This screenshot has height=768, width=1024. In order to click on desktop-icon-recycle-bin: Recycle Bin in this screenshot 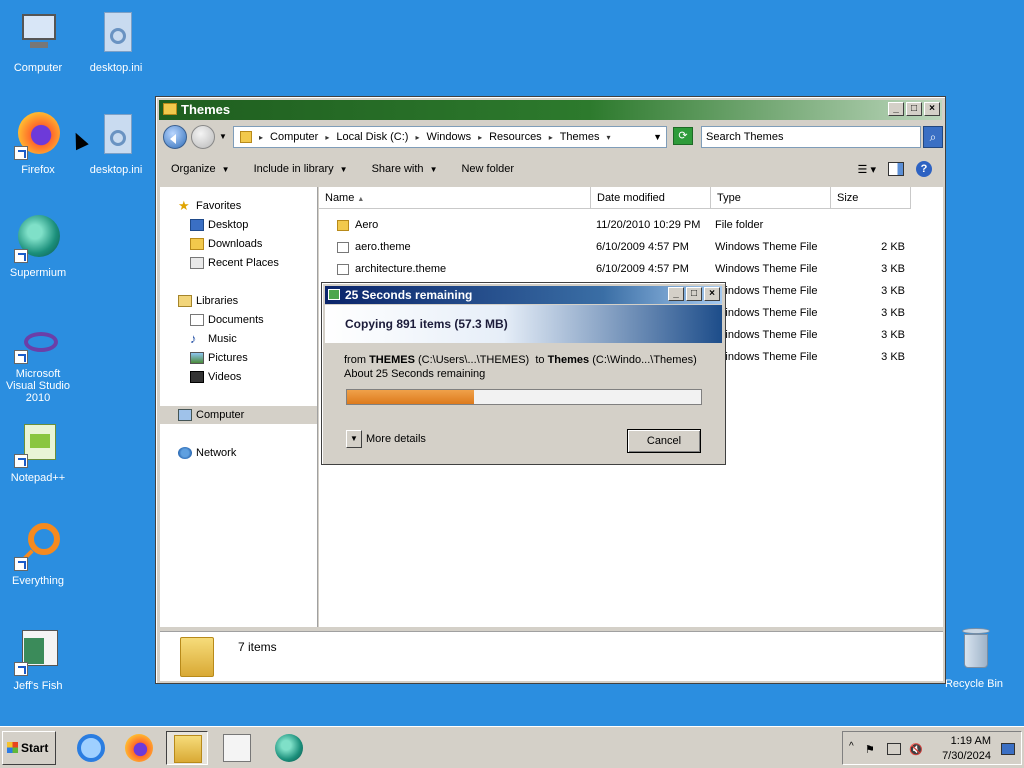, I will do `click(974, 658)`.